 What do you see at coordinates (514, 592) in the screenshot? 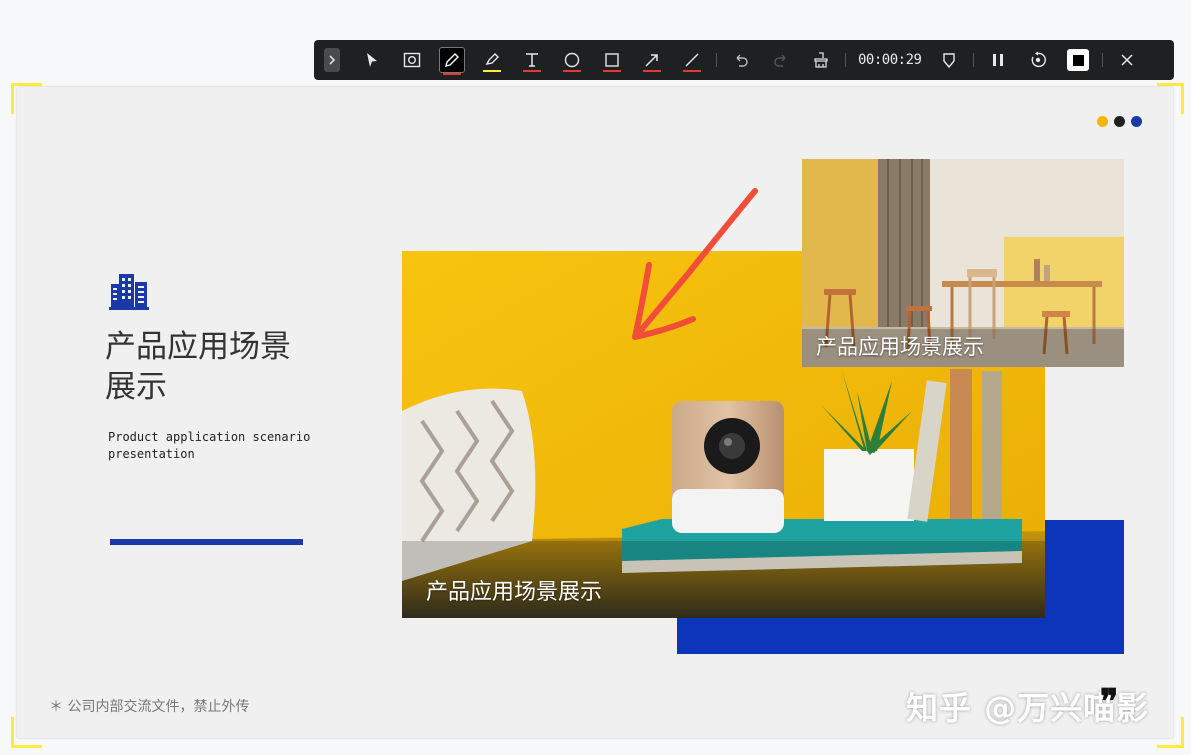
I see `main-photo-caption: 产品应用场景展示` at bounding box center [514, 592].